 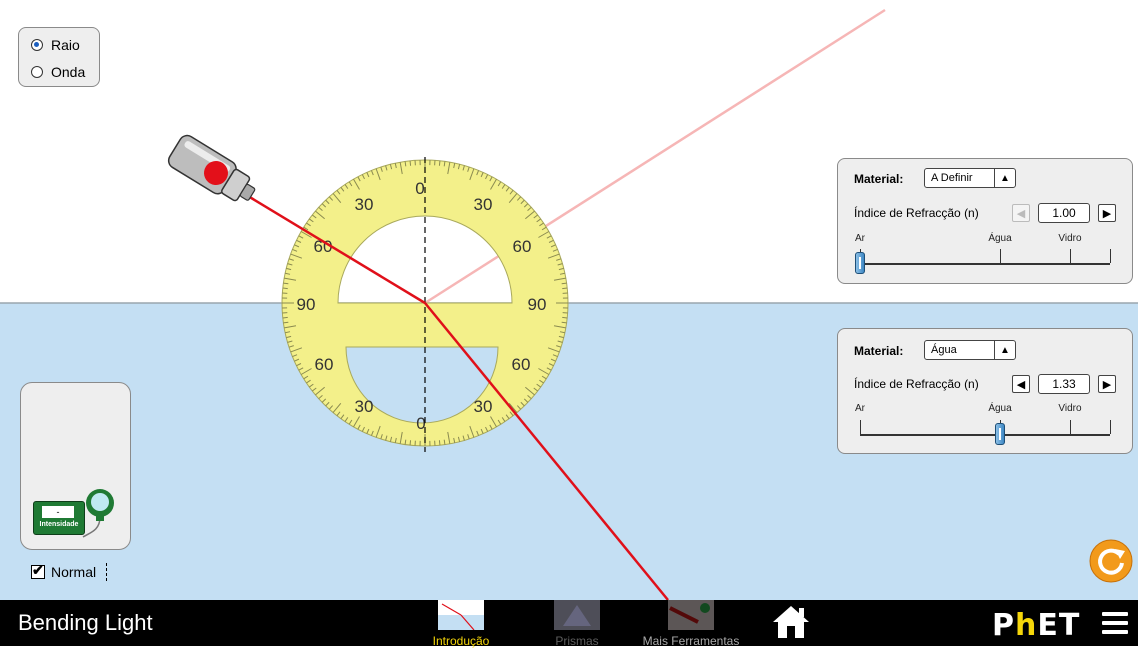 What do you see at coordinates (85, 623) in the screenshot?
I see `sim-title: Bending Light` at bounding box center [85, 623].